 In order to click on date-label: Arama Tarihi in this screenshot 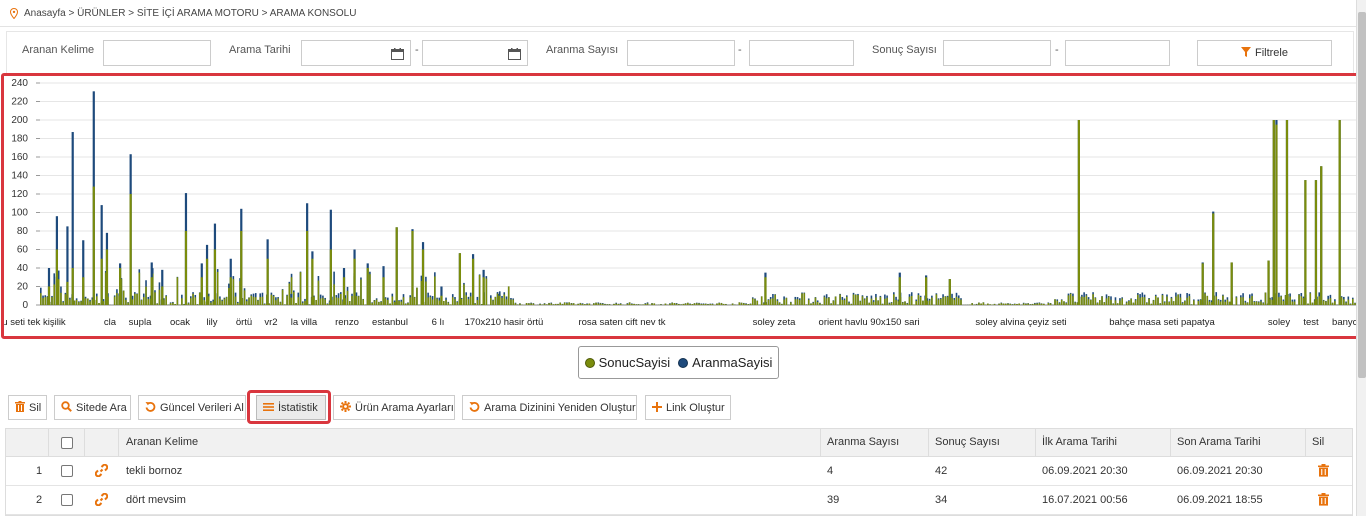, I will do `click(260, 50)`.